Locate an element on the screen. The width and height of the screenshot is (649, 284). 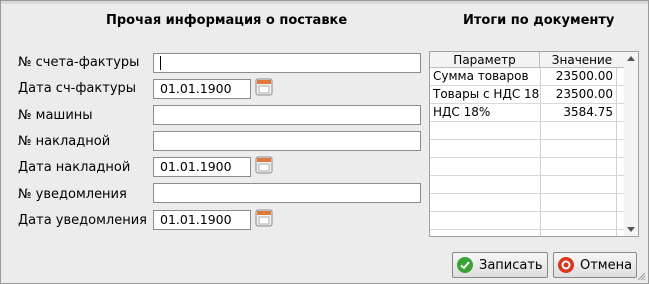
waybill-number-input is located at coordinates (287, 141).